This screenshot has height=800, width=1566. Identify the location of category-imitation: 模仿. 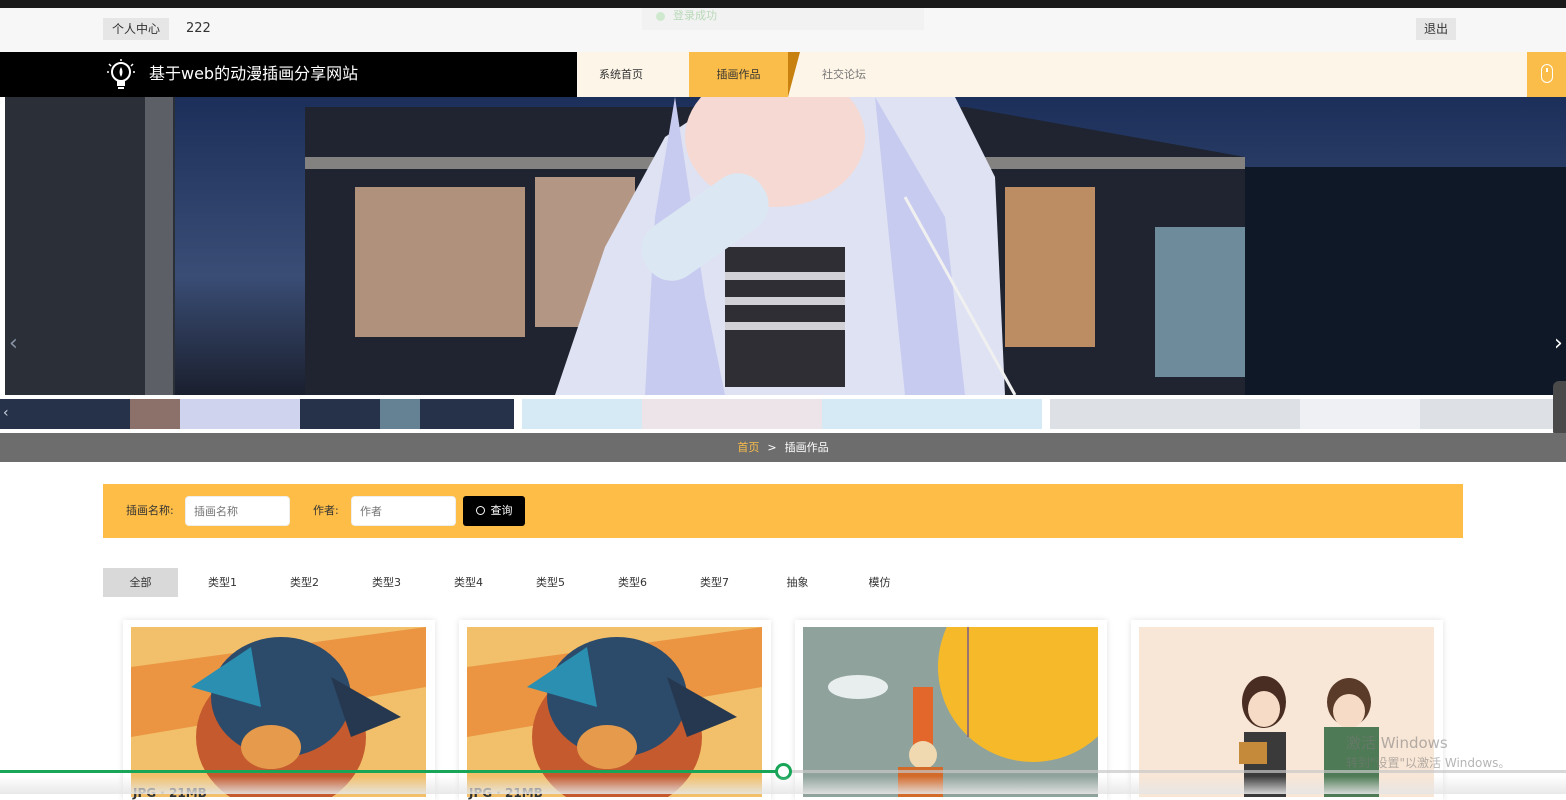
(879, 582).